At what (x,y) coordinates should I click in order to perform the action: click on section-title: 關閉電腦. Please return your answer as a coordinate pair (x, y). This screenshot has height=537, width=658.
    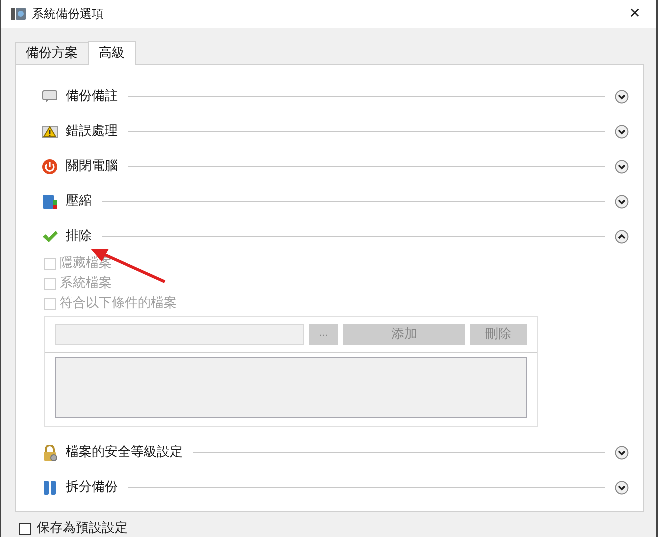
    Looking at the image, I should click on (92, 167).